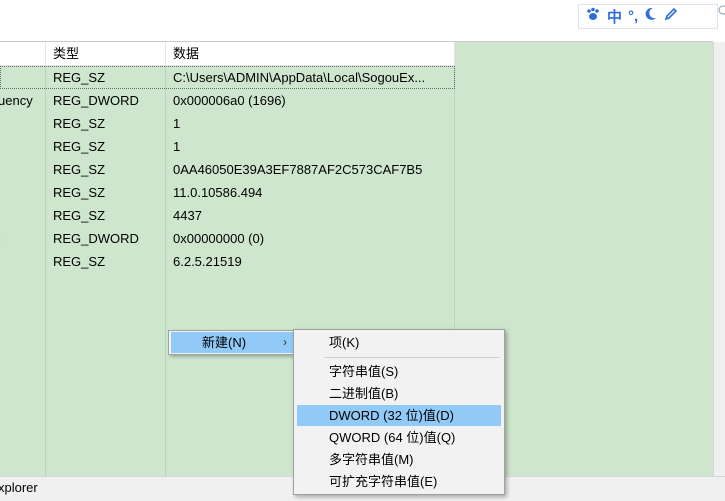  Describe the element at coordinates (399, 342) in the screenshot. I see `menu-item-key: 项(K)` at that location.